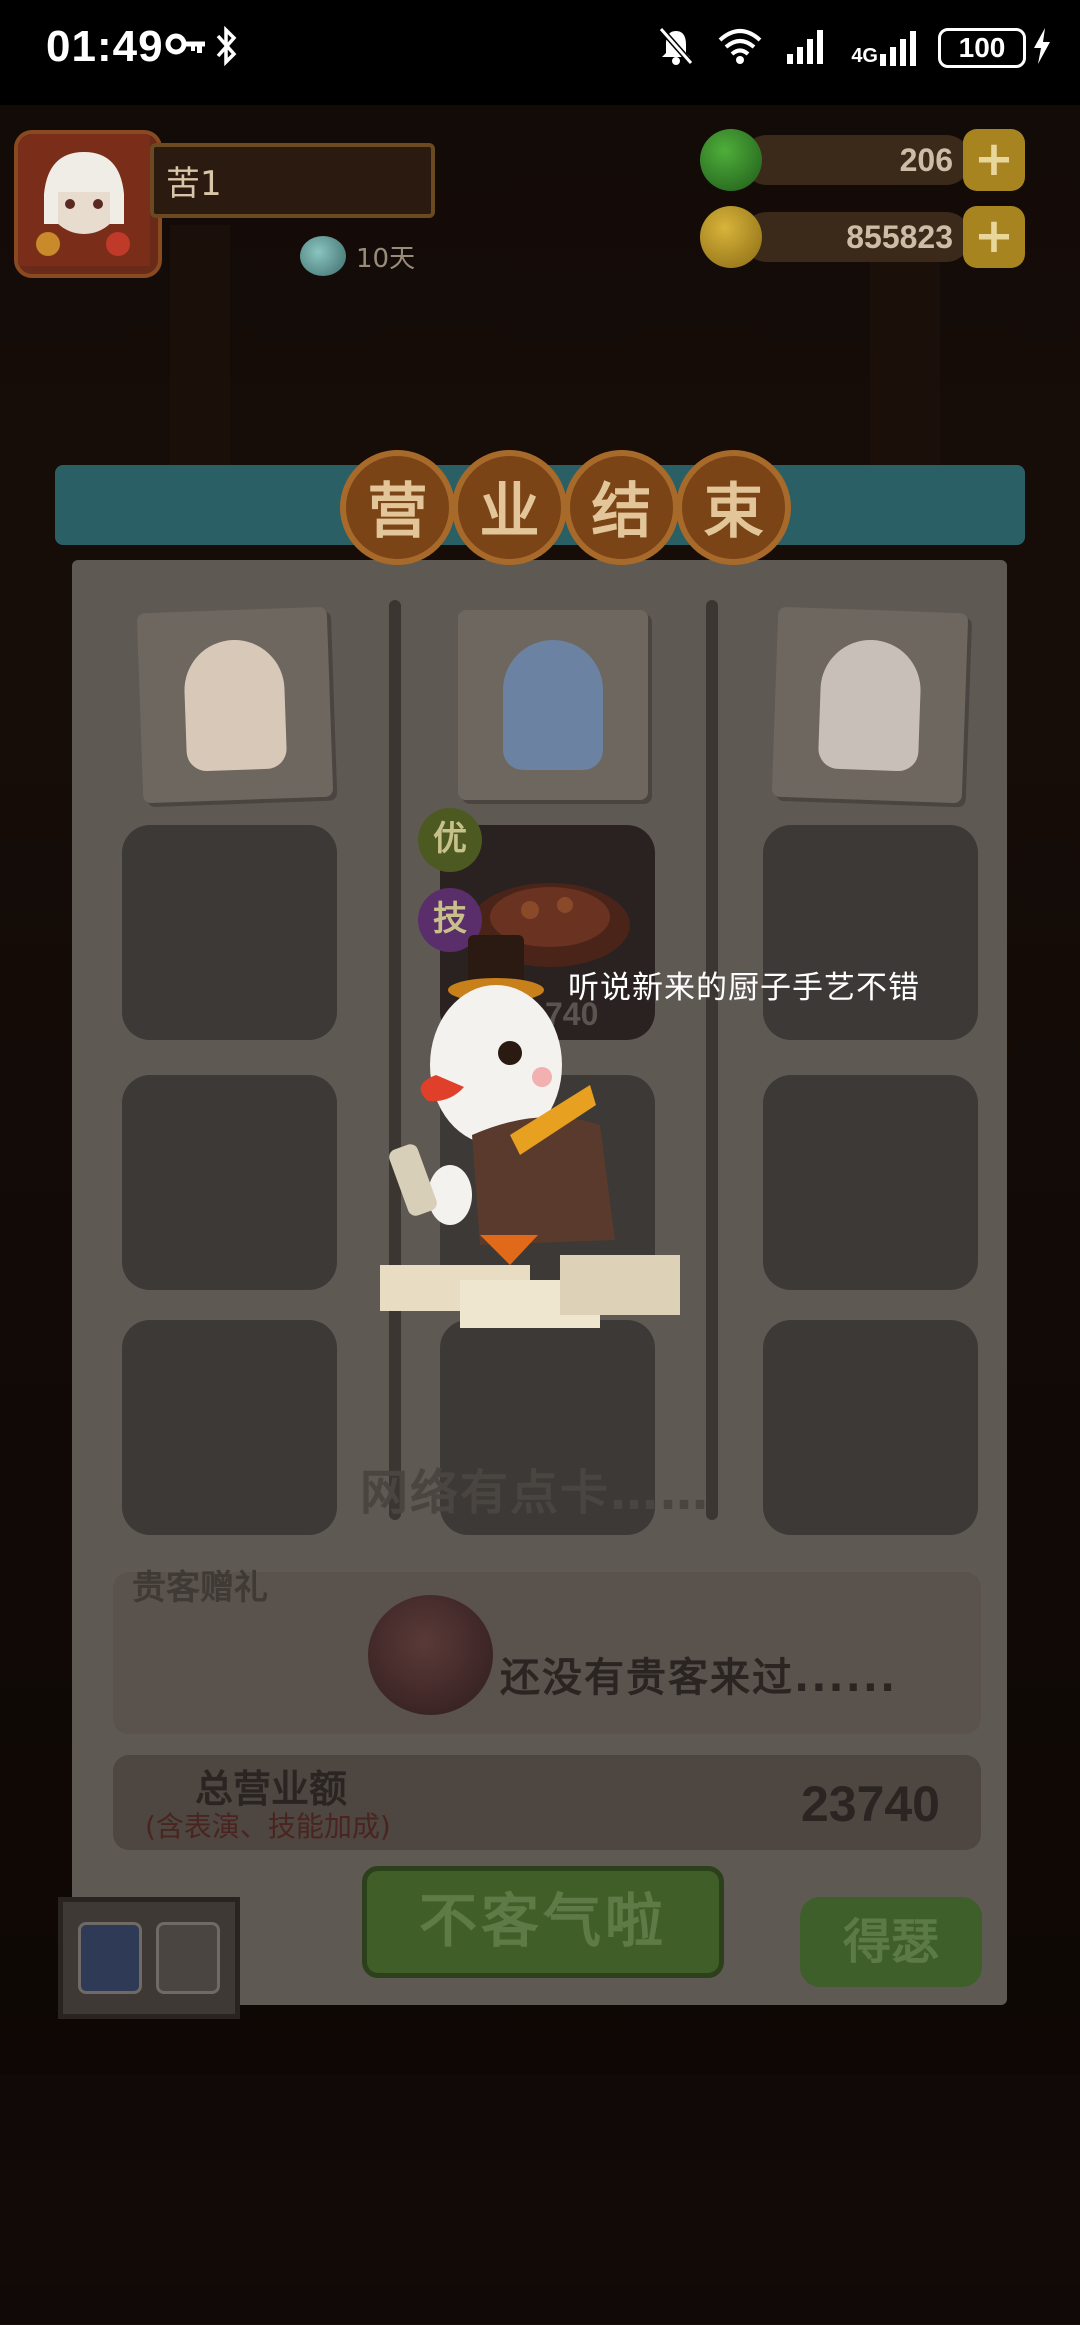 This screenshot has height=2325, width=1080. Describe the element at coordinates (731, 160) in the screenshot. I see `jade-coin-icon` at that location.